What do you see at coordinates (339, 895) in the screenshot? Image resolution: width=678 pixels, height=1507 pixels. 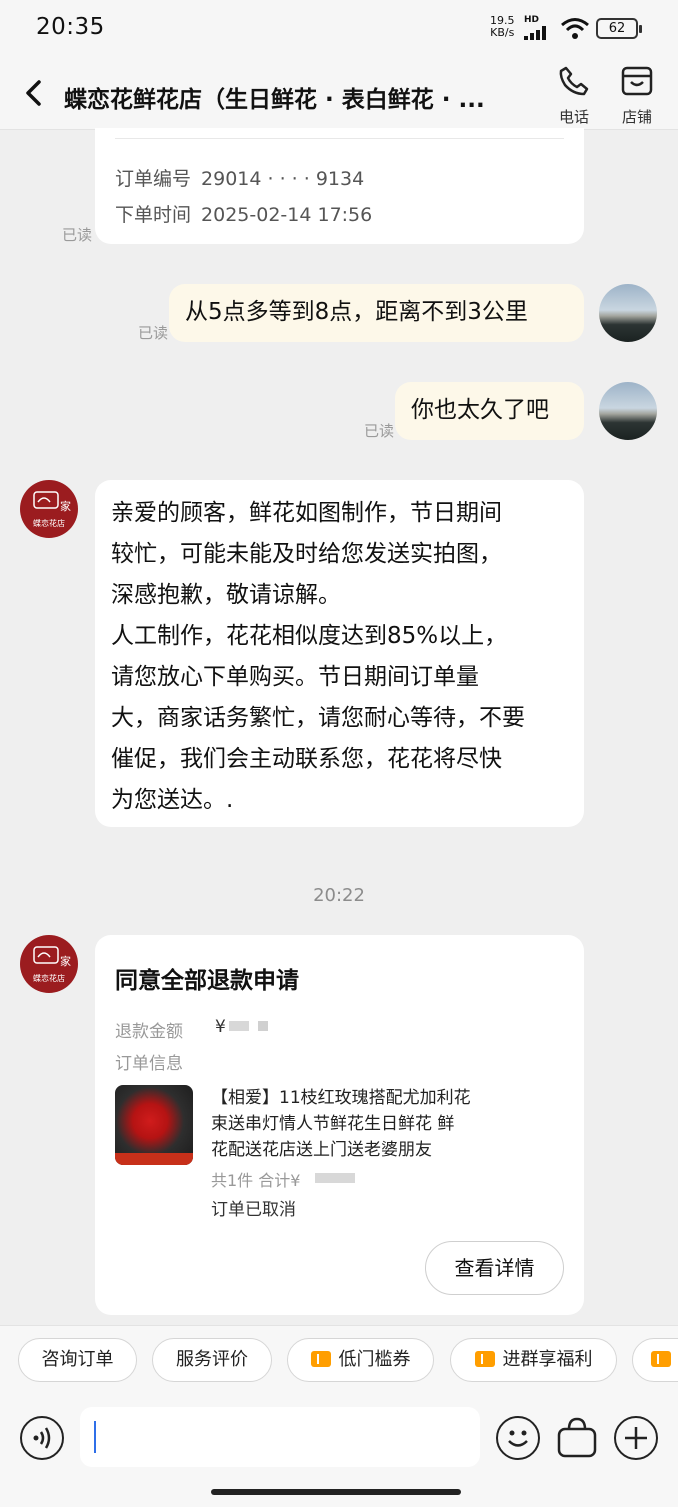 I see `chat-timestamp: 20:22` at bounding box center [339, 895].